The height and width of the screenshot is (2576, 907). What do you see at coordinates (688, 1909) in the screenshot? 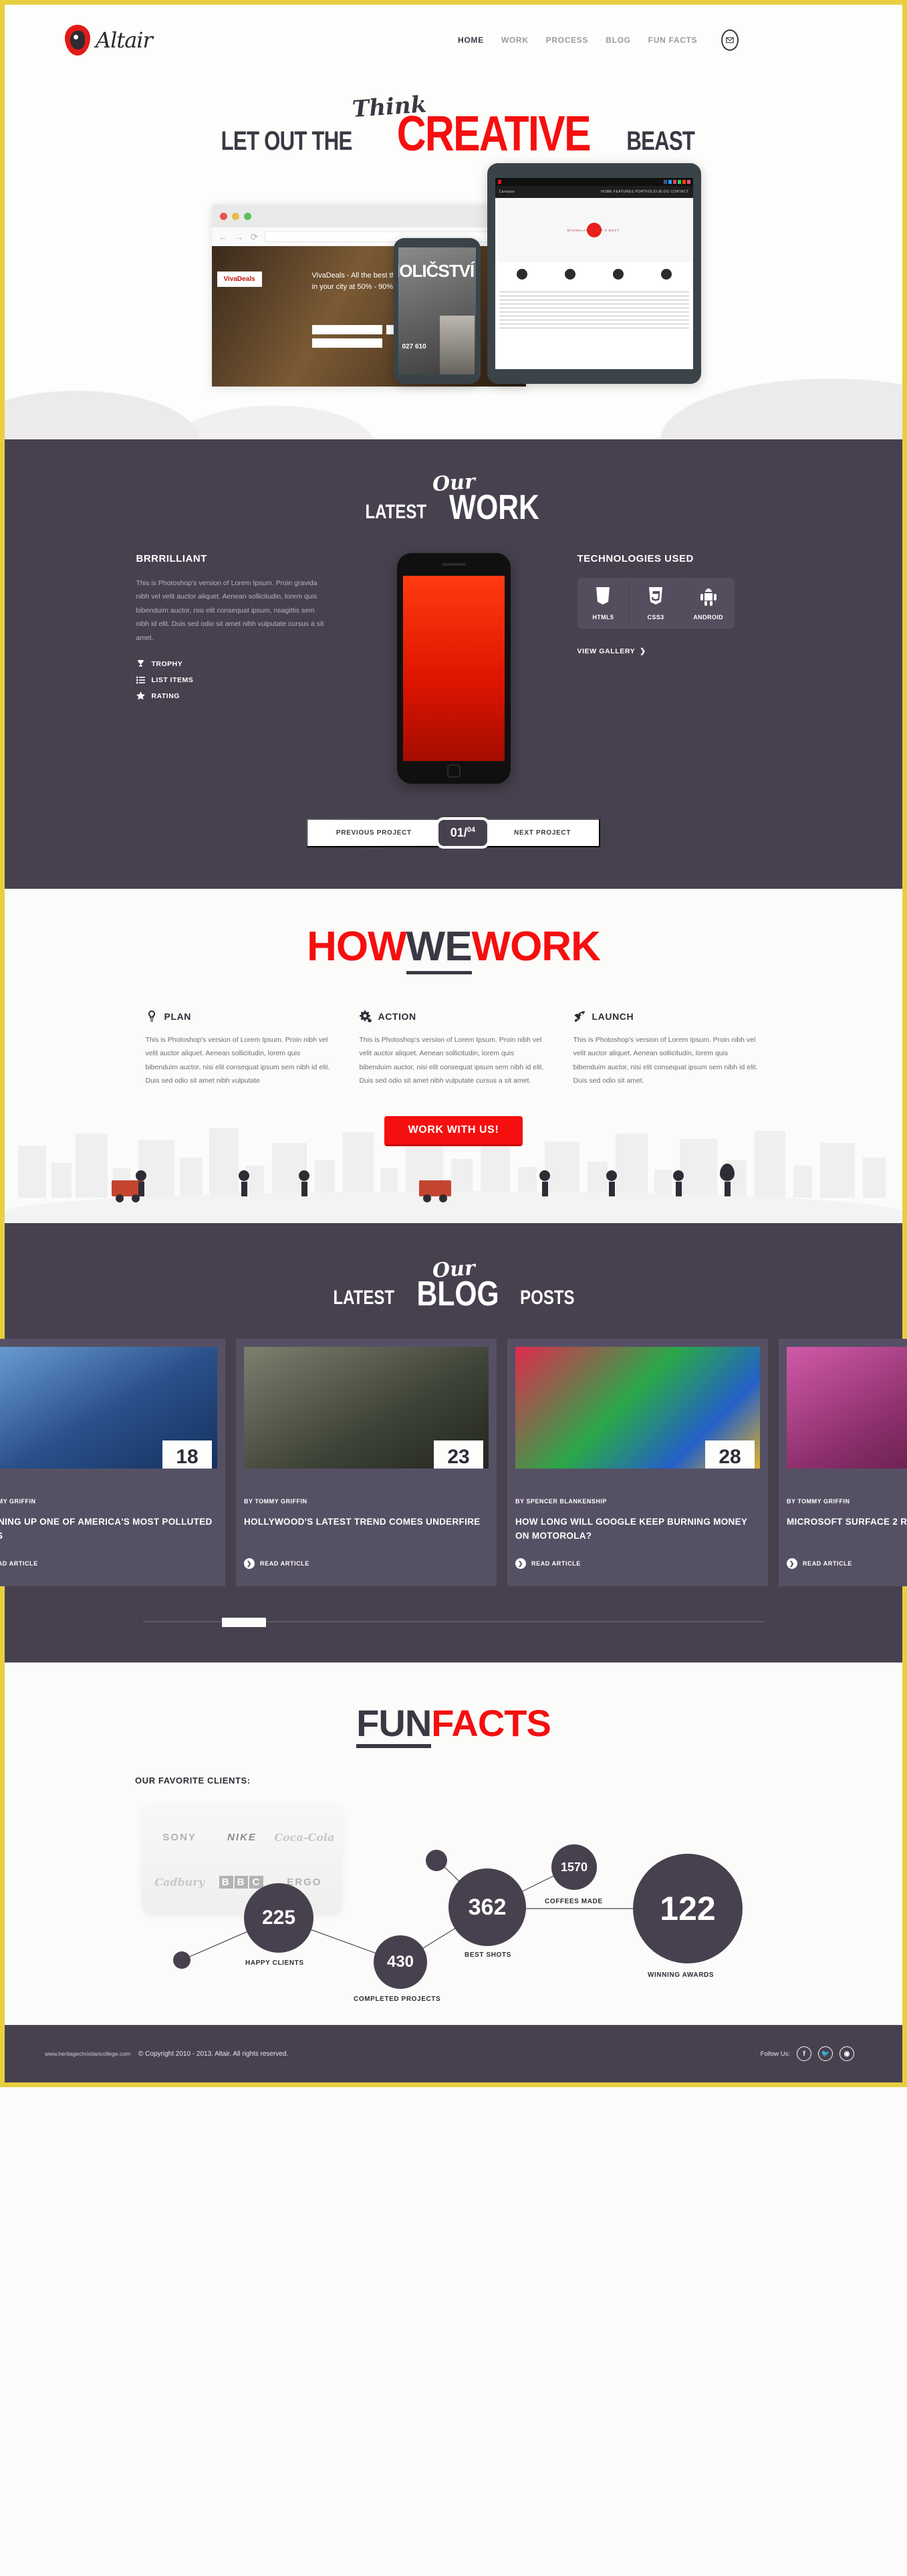
I see `stat-node-winning-awards: 122` at bounding box center [688, 1909].